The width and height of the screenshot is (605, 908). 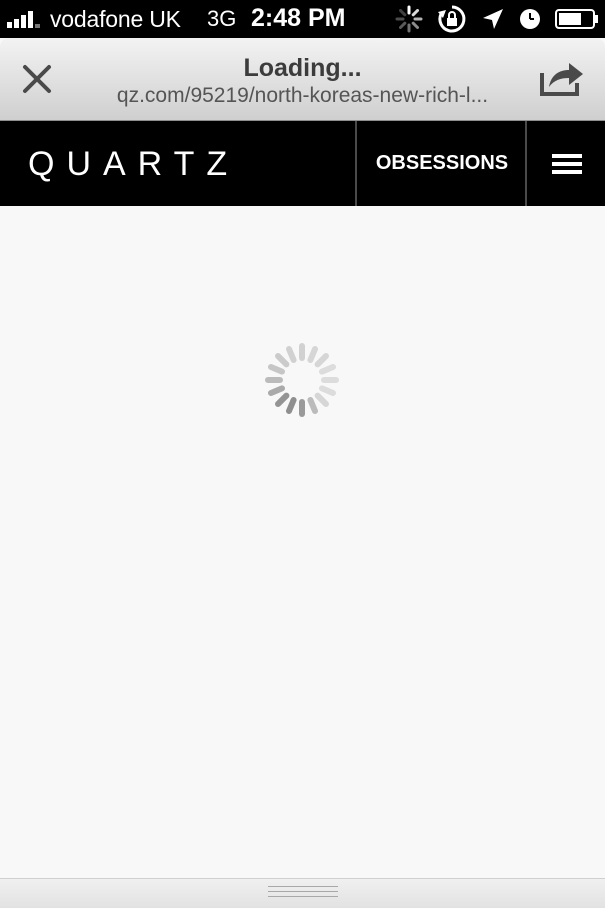 I want to click on battery-icon, so click(x=577, y=19).